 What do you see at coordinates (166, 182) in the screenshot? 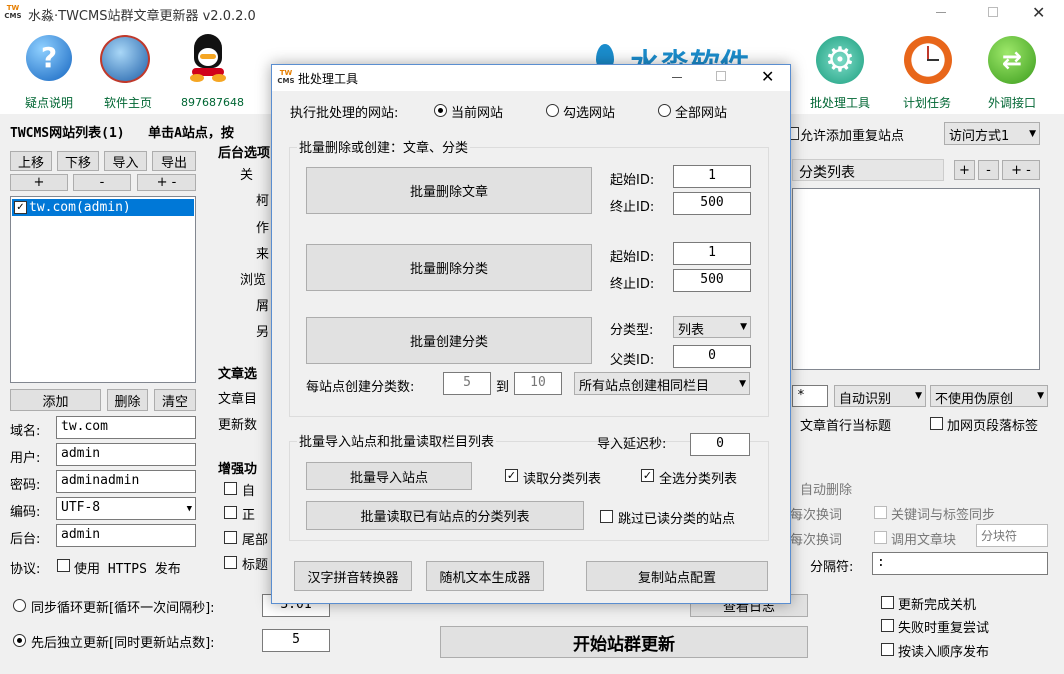
I see `list-plusminus-button: + -` at bounding box center [166, 182].